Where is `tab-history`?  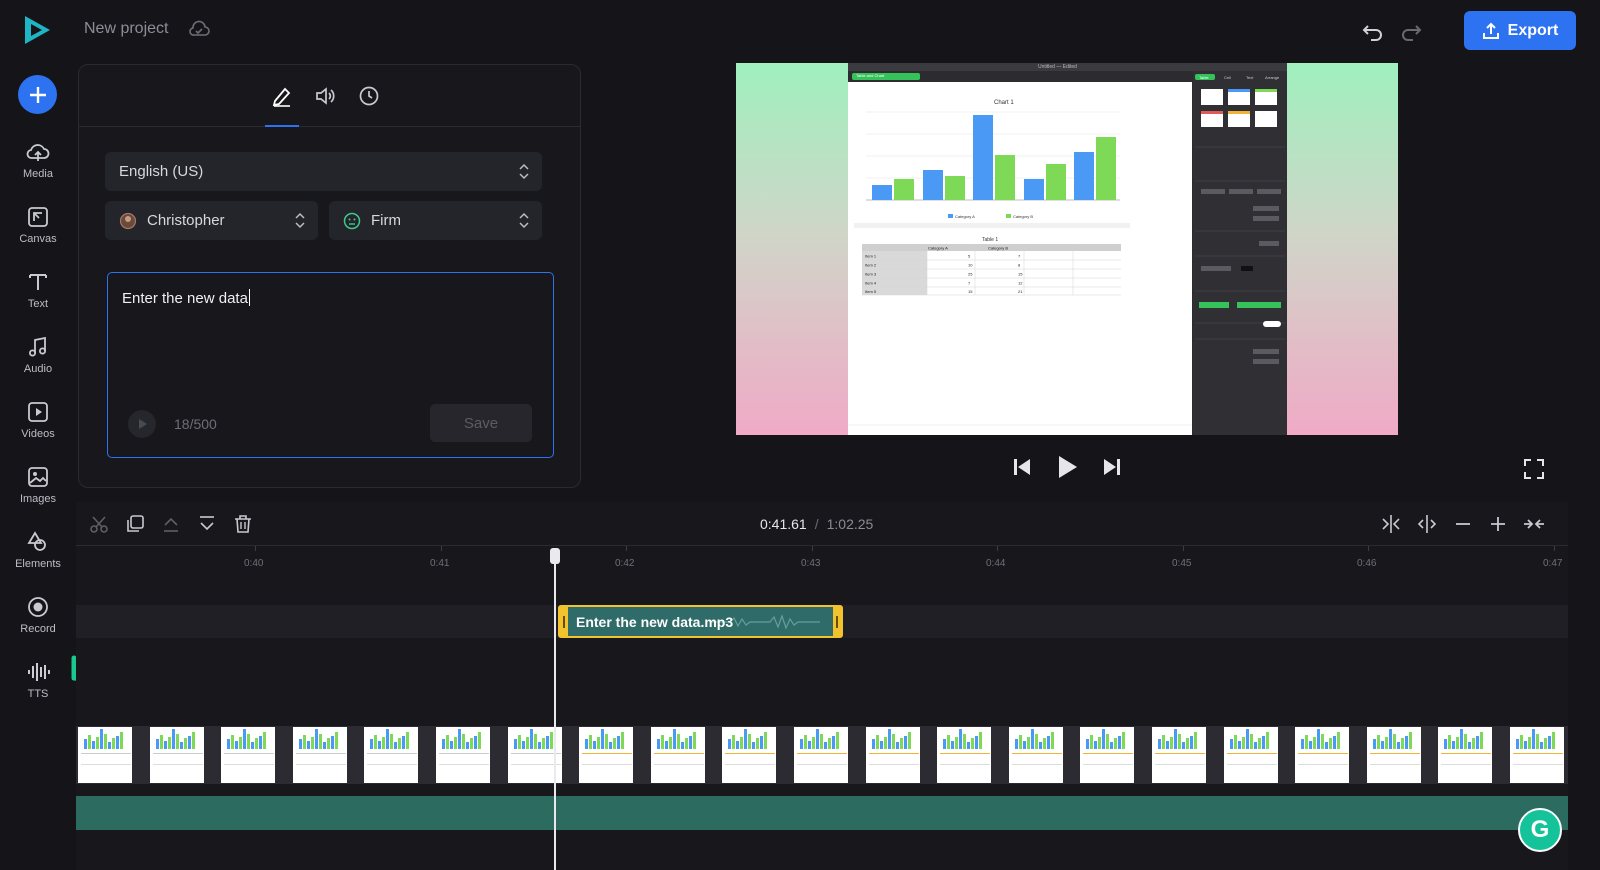 tab-history is located at coordinates (369, 96).